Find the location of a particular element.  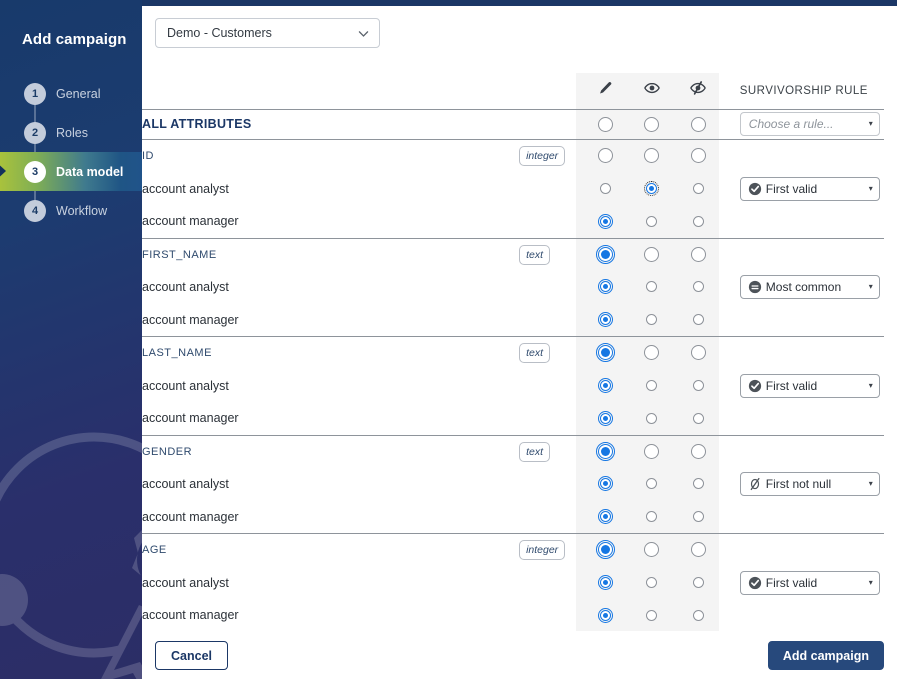

all-attributes-radio-hidden is located at coordinates (698, 125).